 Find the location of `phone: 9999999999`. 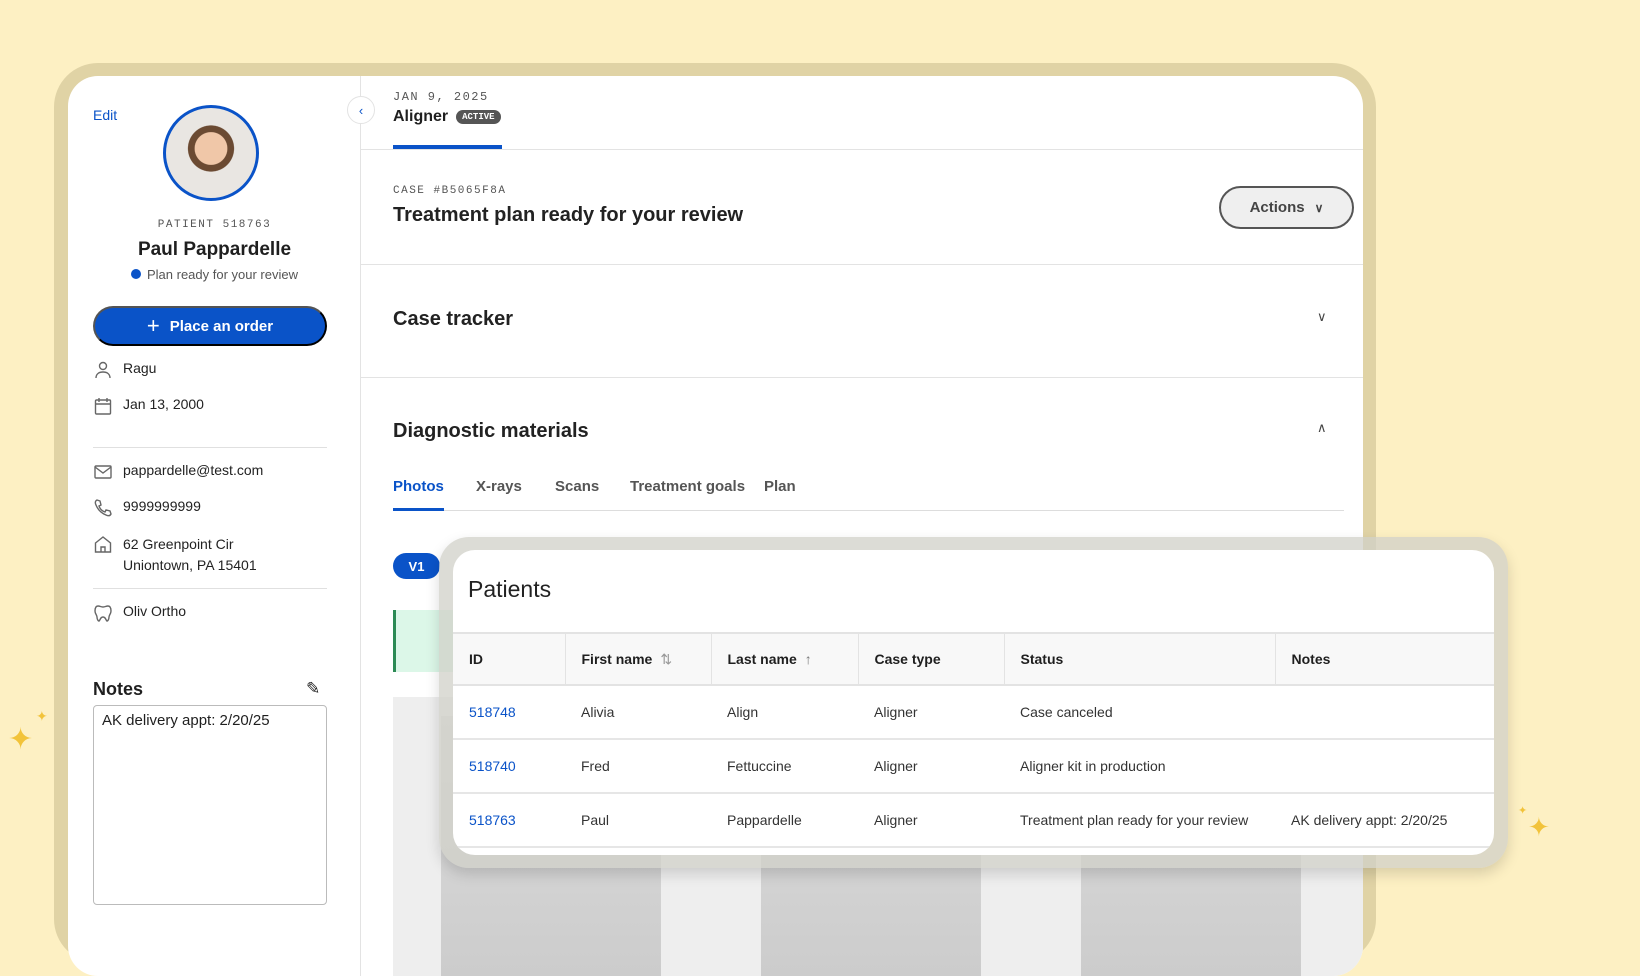

phone: 9999999999 is located at coordinates (147, 508).